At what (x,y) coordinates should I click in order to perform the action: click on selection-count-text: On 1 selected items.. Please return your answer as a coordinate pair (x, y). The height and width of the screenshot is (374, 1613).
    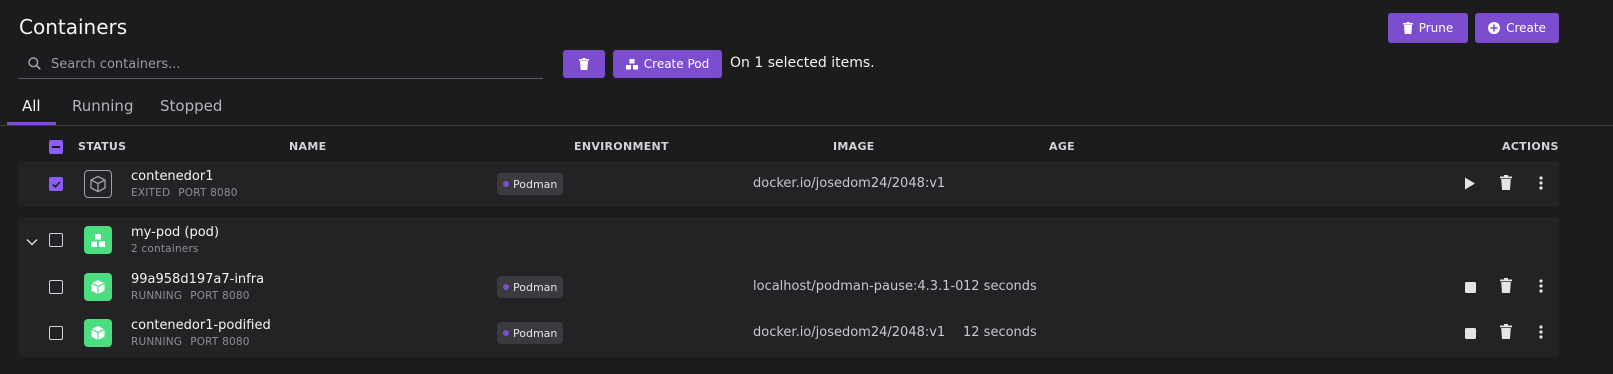
    Looking at the image, I should click on (802, 63).